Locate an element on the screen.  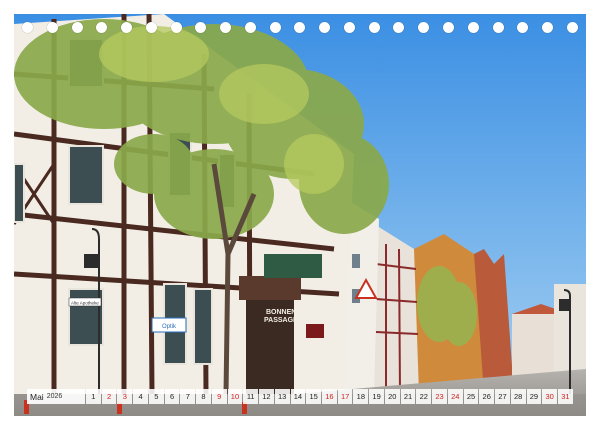
bonnen-sign-line2: PASSAGE is located at coordinates (281, 320).